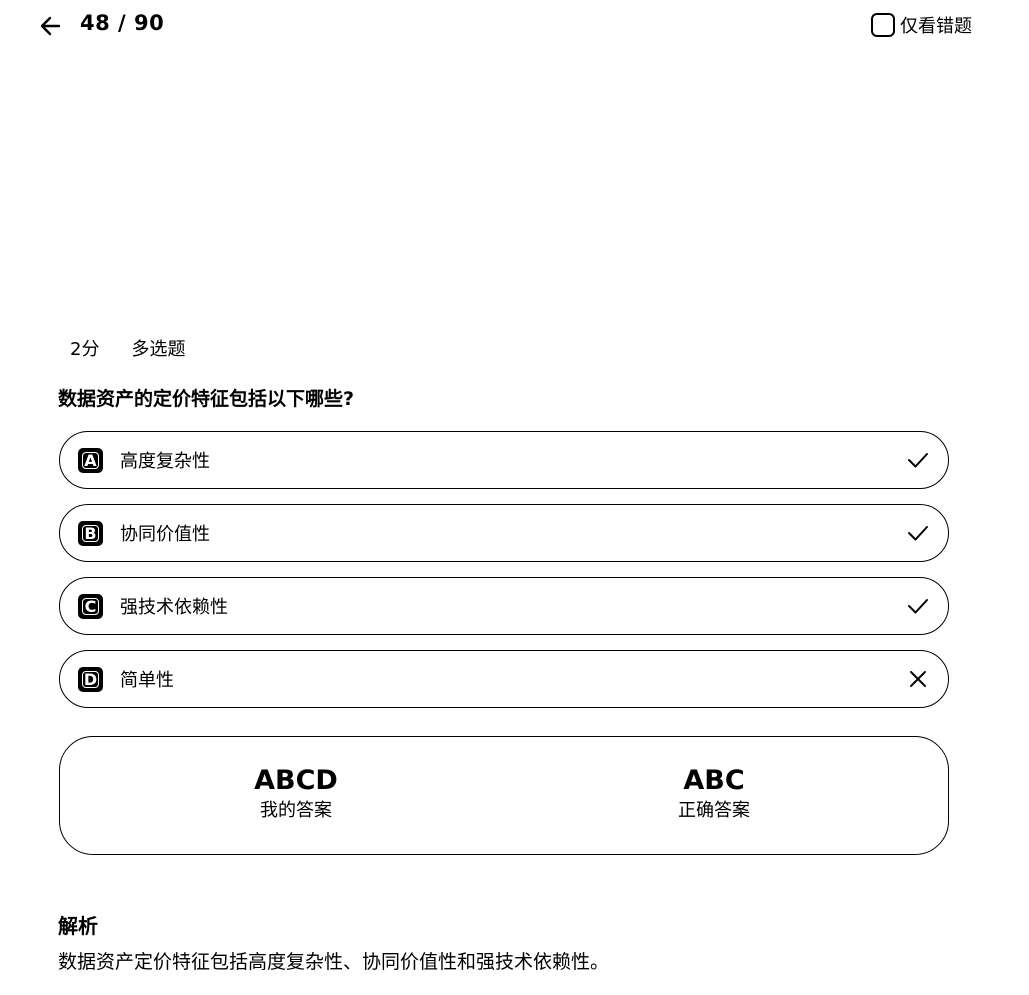 The width and height of the screenshot is (1029, 995). What do you see at coordinates (174, 607) in the screenshot?
I see `option-text: 强技术依赖性` at bounding box center [174, 607].